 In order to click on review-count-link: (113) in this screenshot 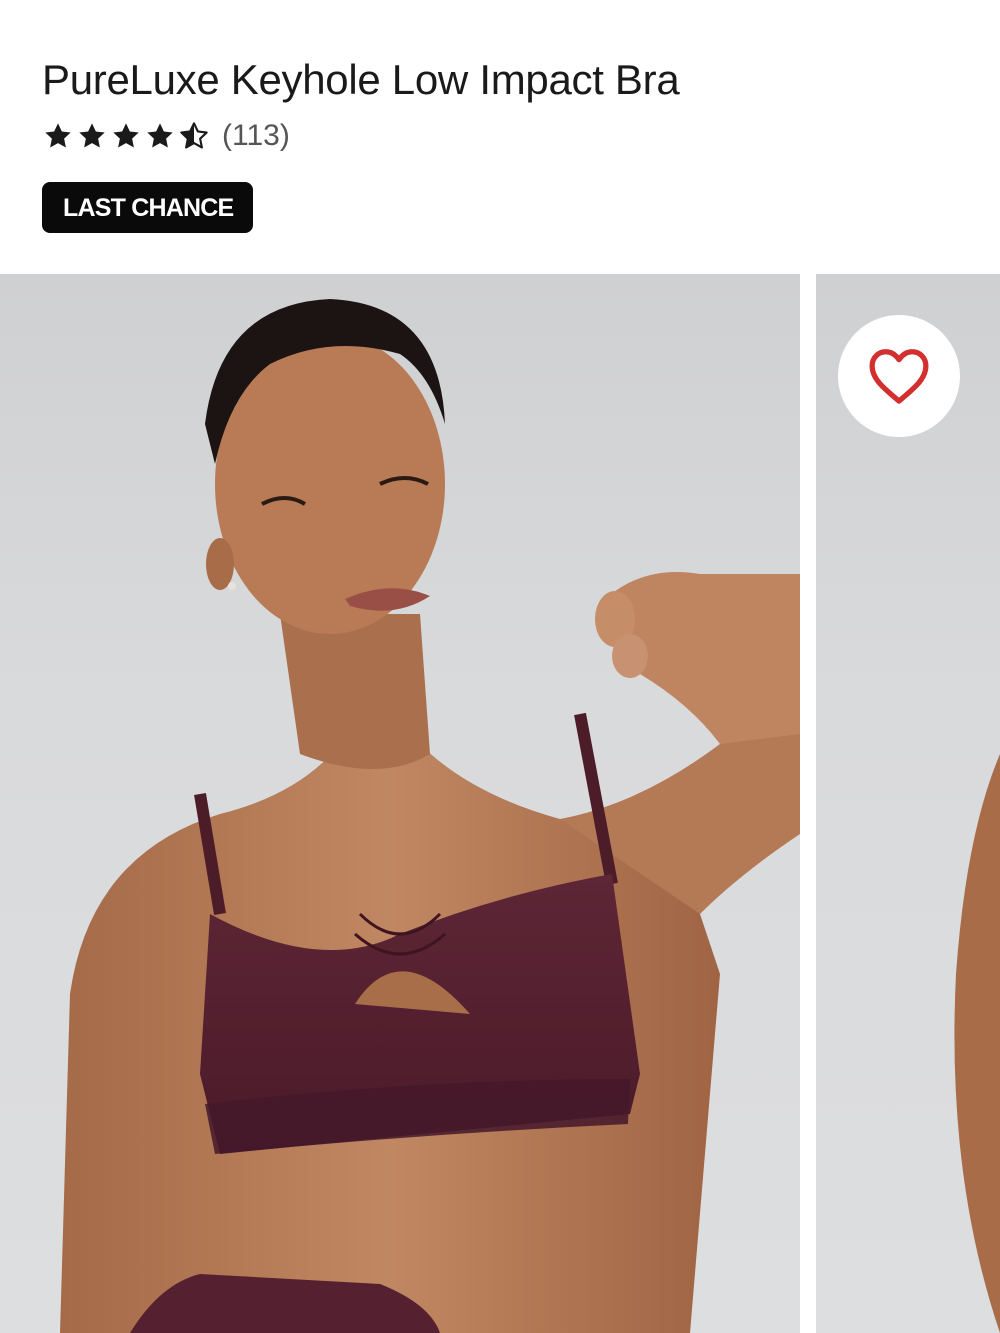, I will do `click(256, 136)`.